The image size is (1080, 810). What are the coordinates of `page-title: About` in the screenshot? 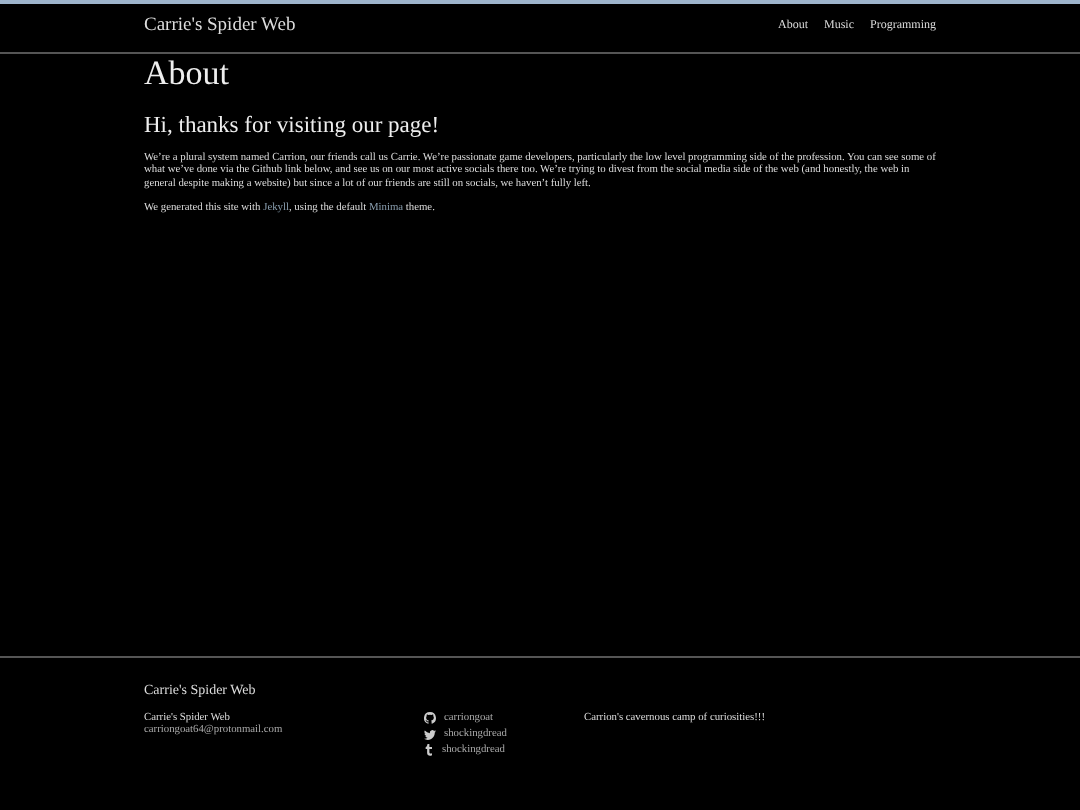 It's located at (187, 74).